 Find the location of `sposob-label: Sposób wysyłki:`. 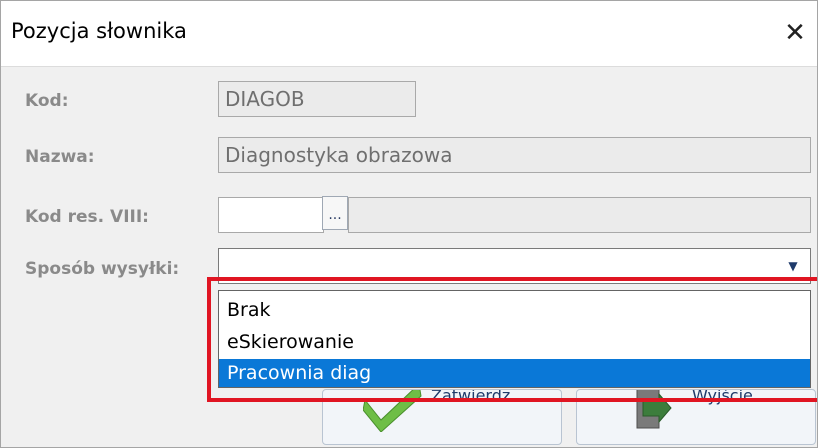

sposob-label: Sposób wysyłki: is located at coordinates (102, 269).